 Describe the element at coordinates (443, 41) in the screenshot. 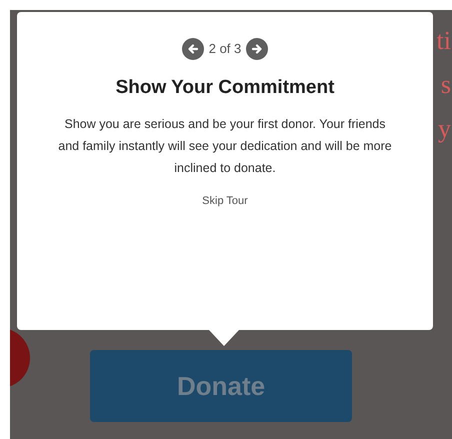

I see `background-text: ti` at that location.